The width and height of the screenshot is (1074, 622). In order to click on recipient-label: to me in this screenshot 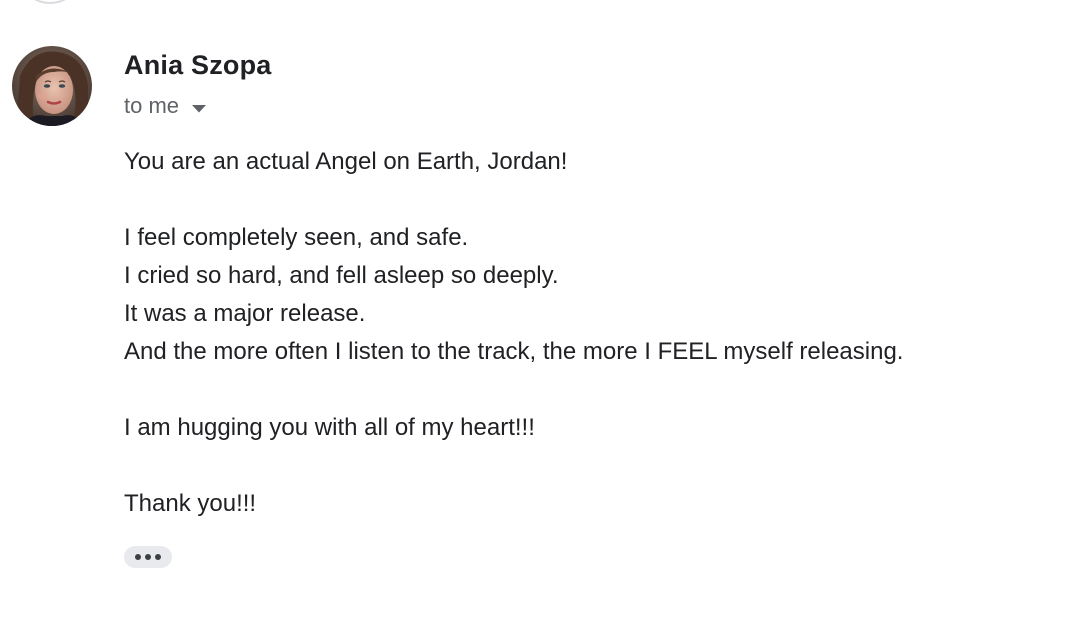, I will do `click(152, 105)`.